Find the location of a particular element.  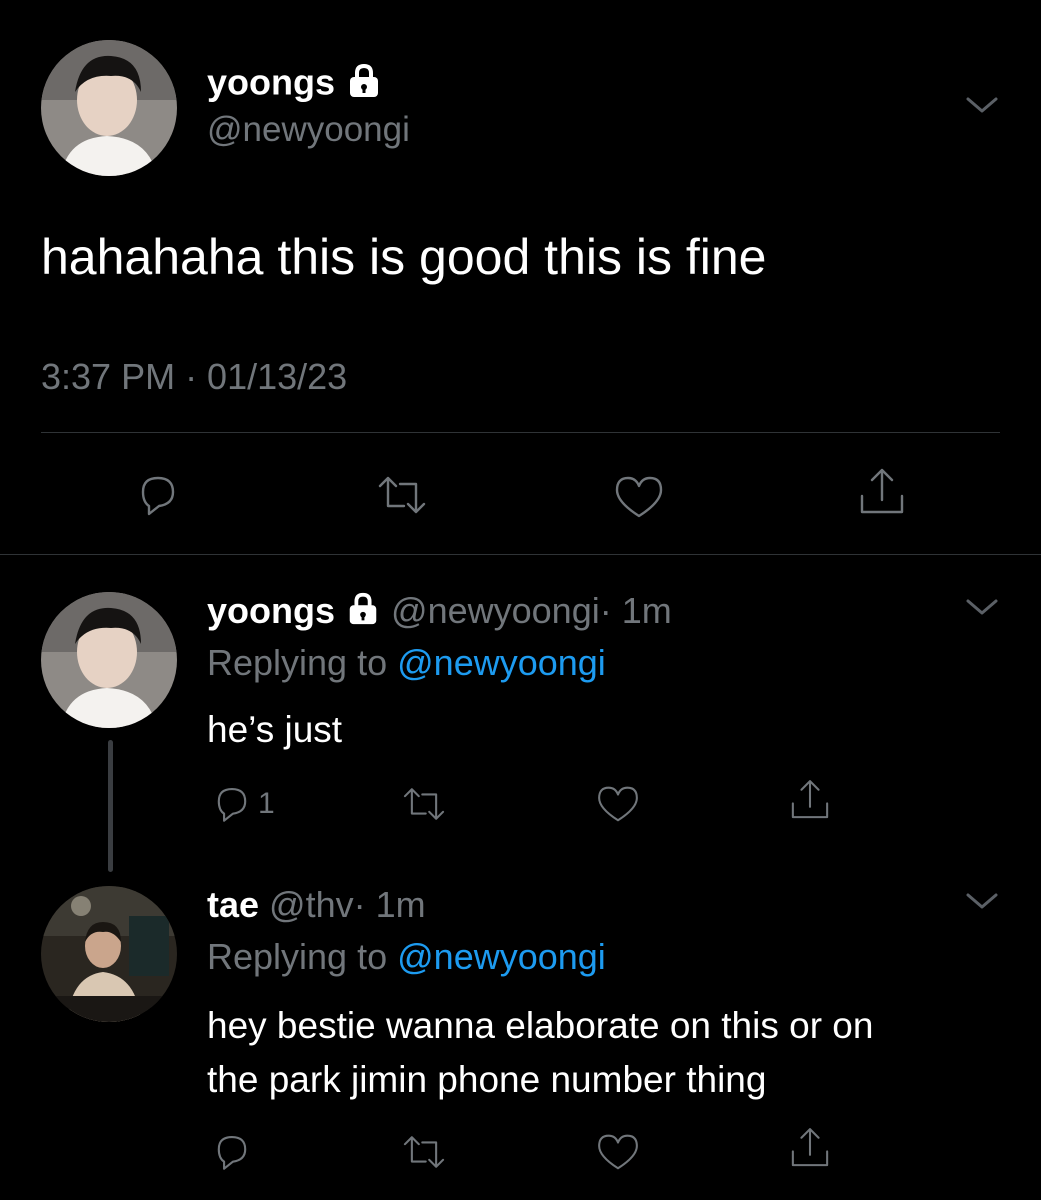

reply2-replying: Replying to @newyoongi is located at coordinates (406, 957).